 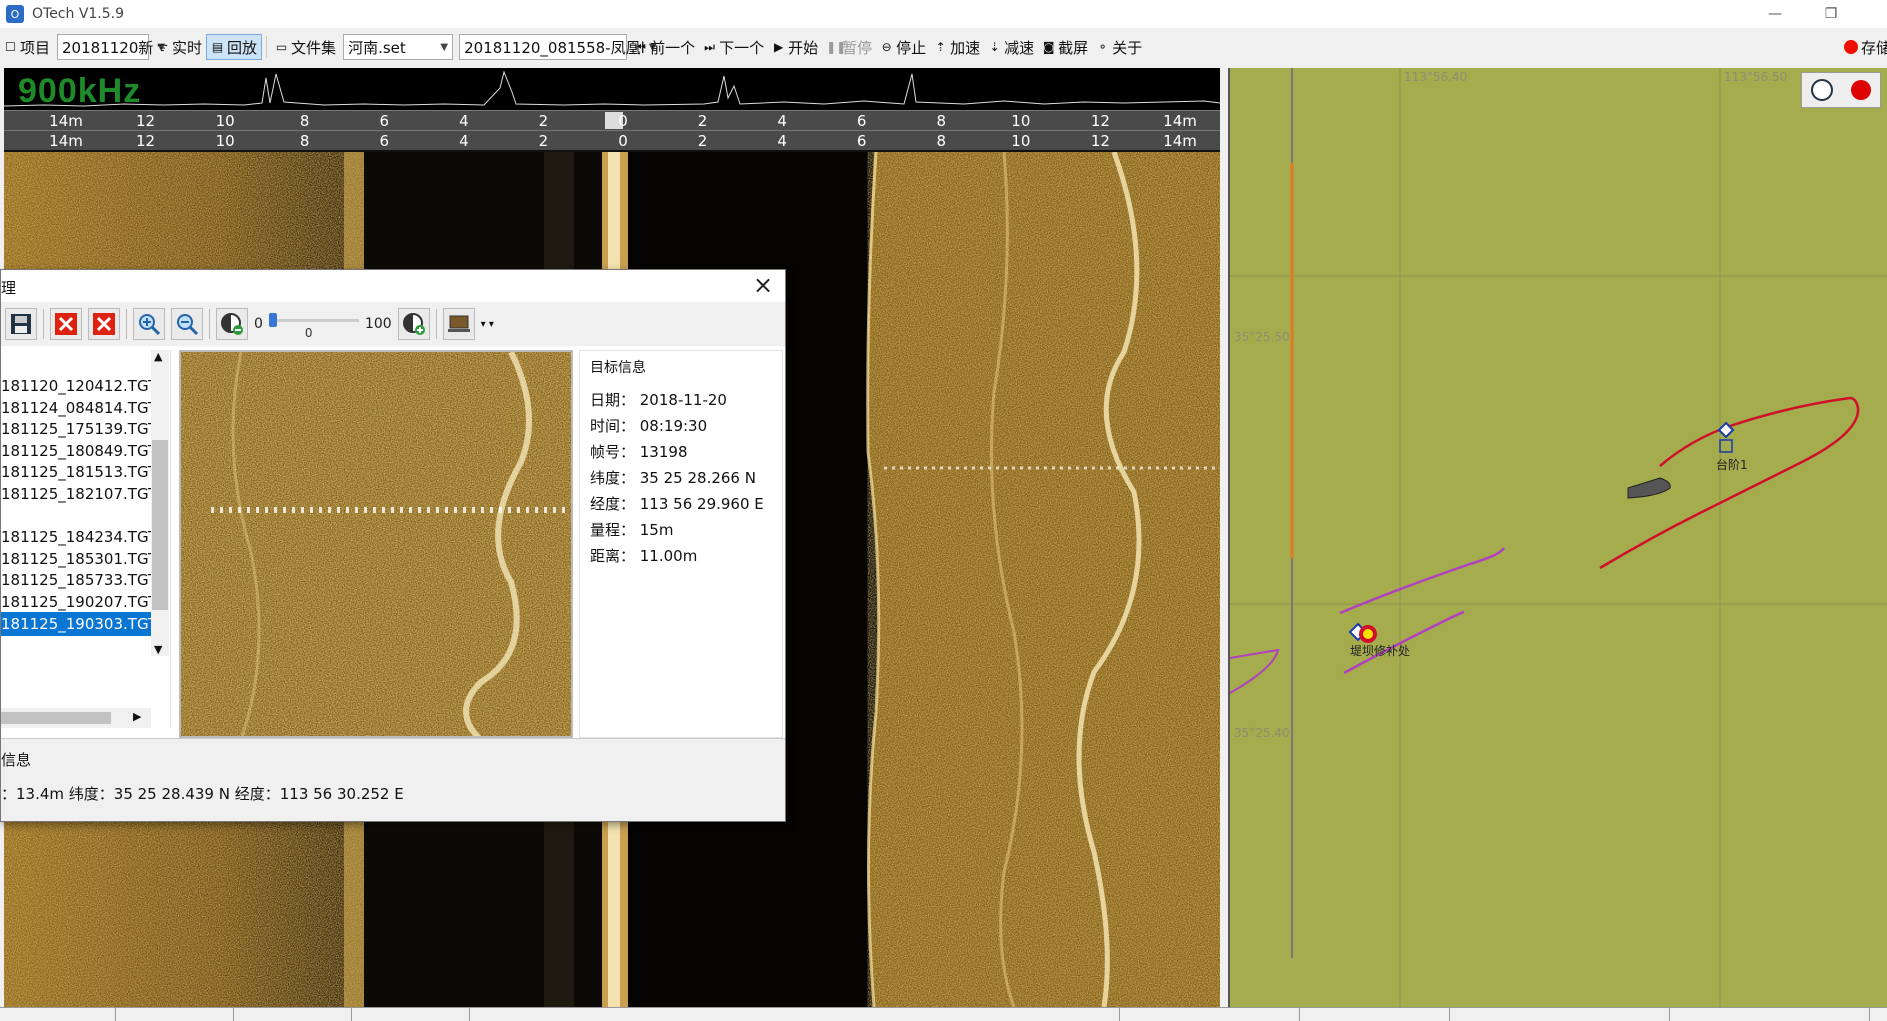 I want to click on amplitude-trace, so click(x=612, y=88).